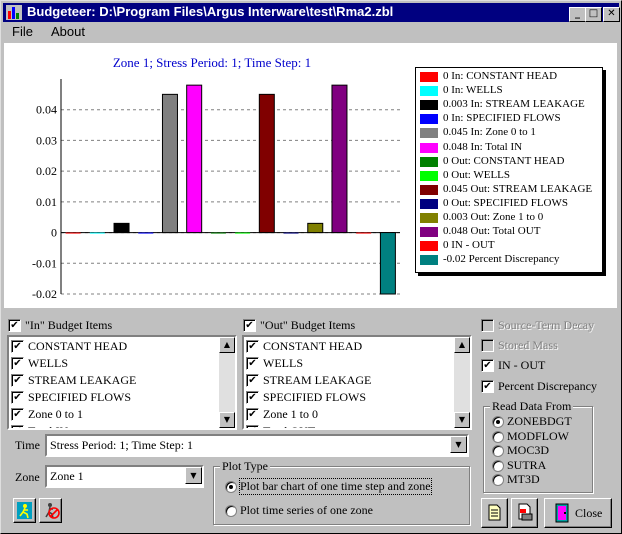 The height and width of the screenshot is (534, 622). What do you see at coordinates (577, 14) in the screenshot?
I see `minimize-button: _` at bounding box center [577, 14].